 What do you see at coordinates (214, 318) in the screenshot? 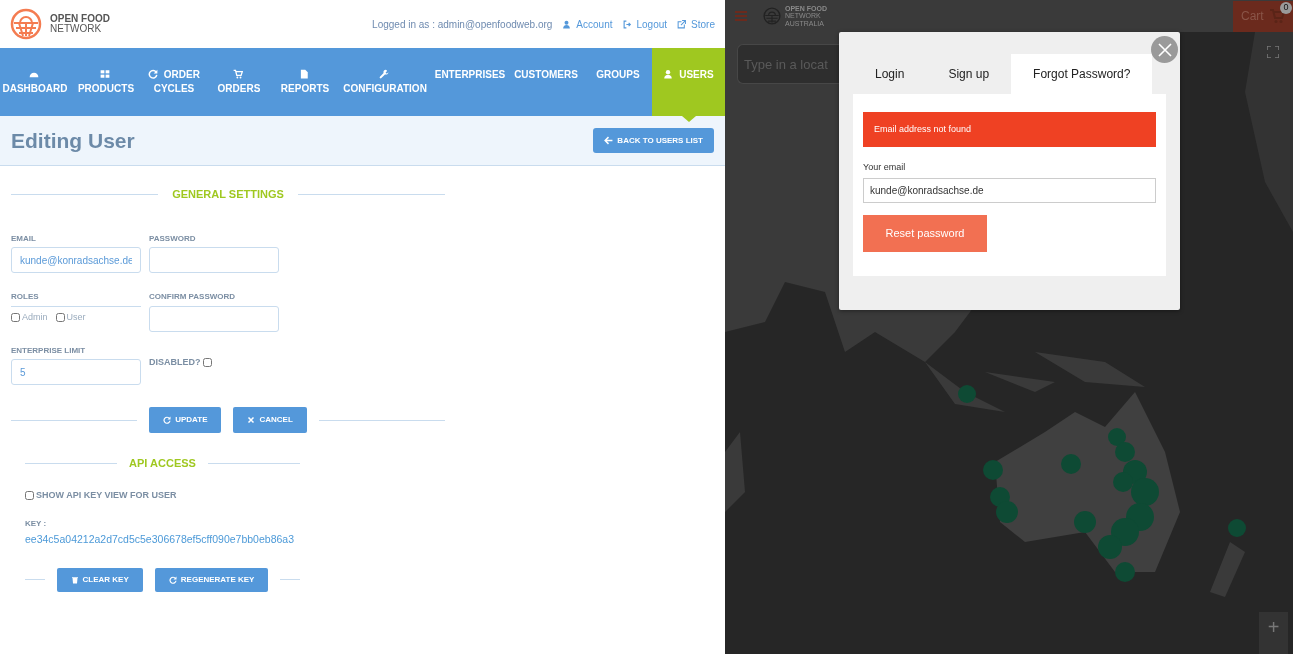
I see `confirm-password-field` at bounding box center [214, 318].